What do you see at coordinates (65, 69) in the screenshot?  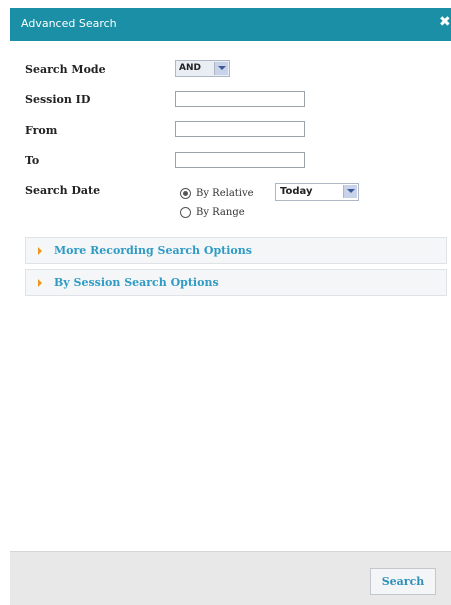 I see `search-mode-label: Search Mode` at bounding box center [65, 69].